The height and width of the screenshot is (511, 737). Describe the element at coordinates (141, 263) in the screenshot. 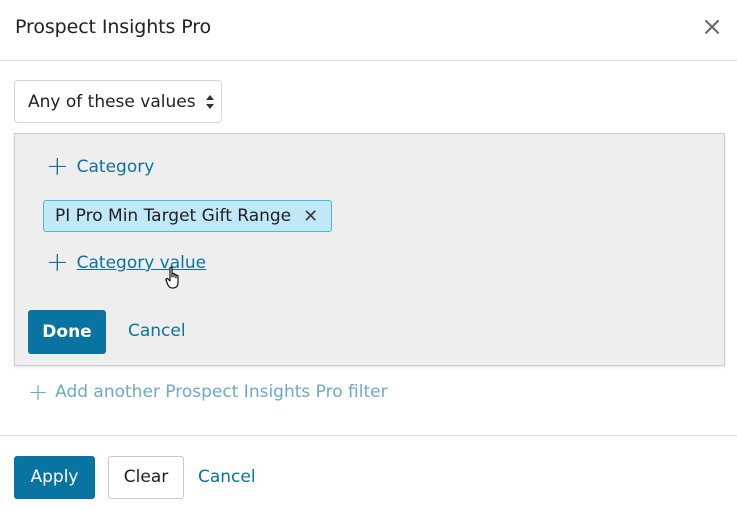

I see `add-category-value-label: Category value` at that location.